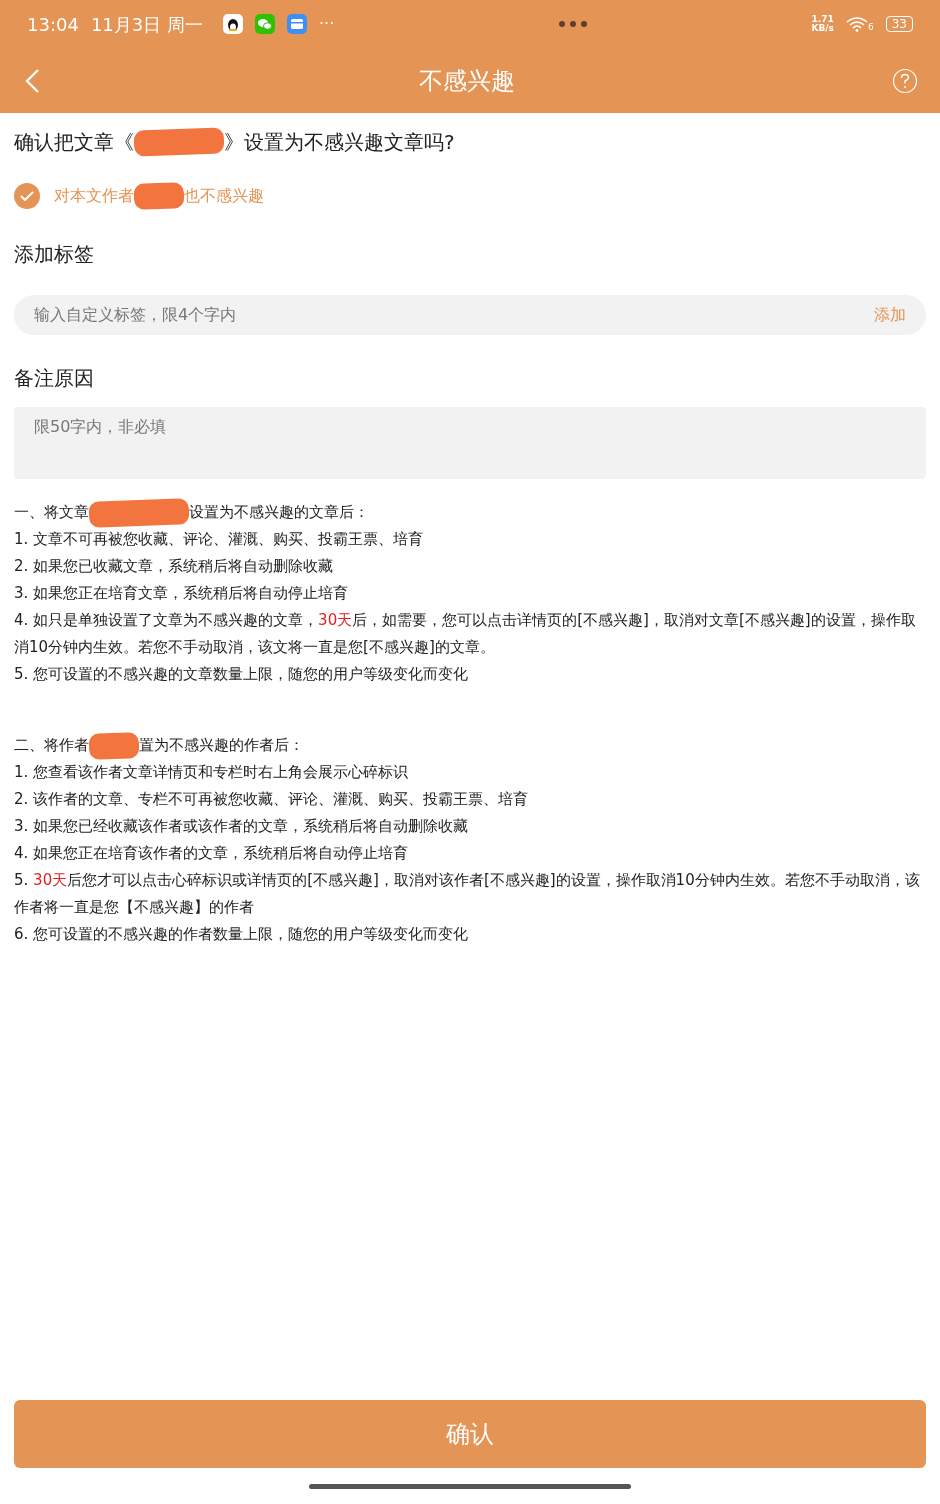 The width and height of the screenshot is (940, 1504). I want to click on question-text: 确认把文章《, so click(74, 142).